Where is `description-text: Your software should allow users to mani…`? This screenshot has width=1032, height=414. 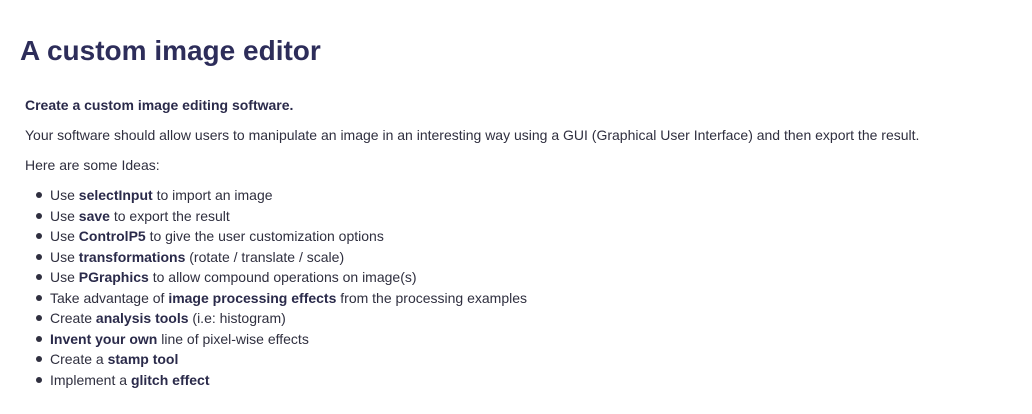 description-text: Your software should allow users to mani… is located at coordinates (472, 135).